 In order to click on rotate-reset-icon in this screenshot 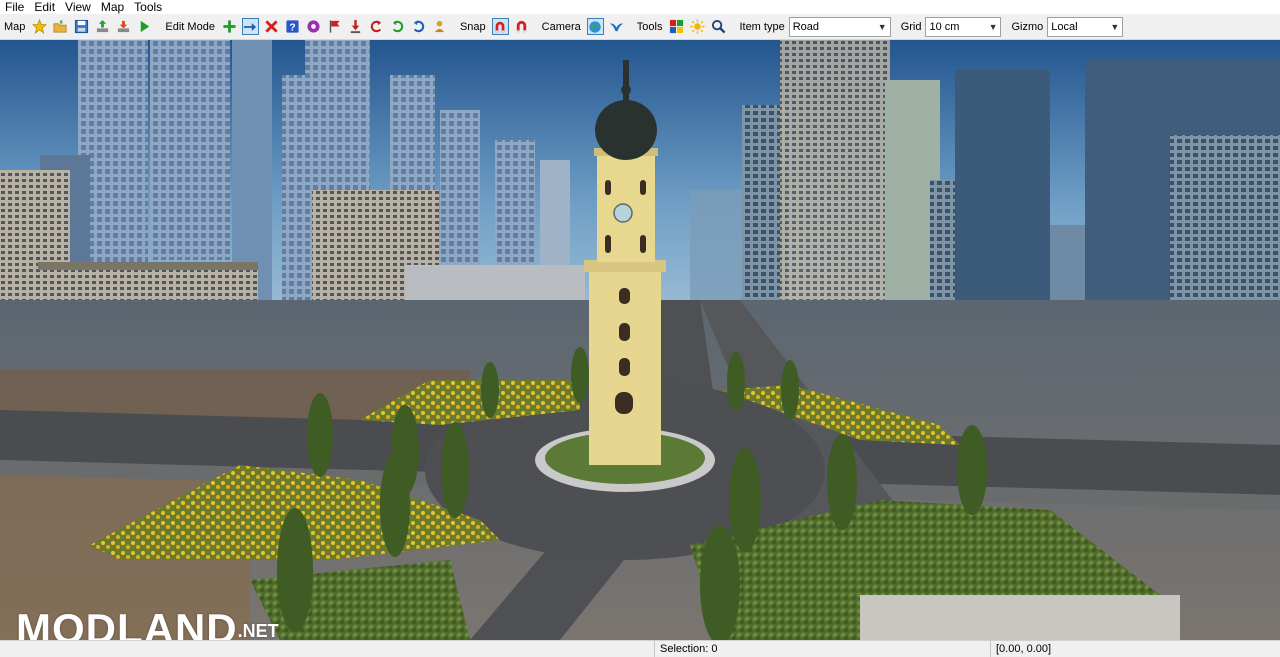, I will do `click(418, 26)`.